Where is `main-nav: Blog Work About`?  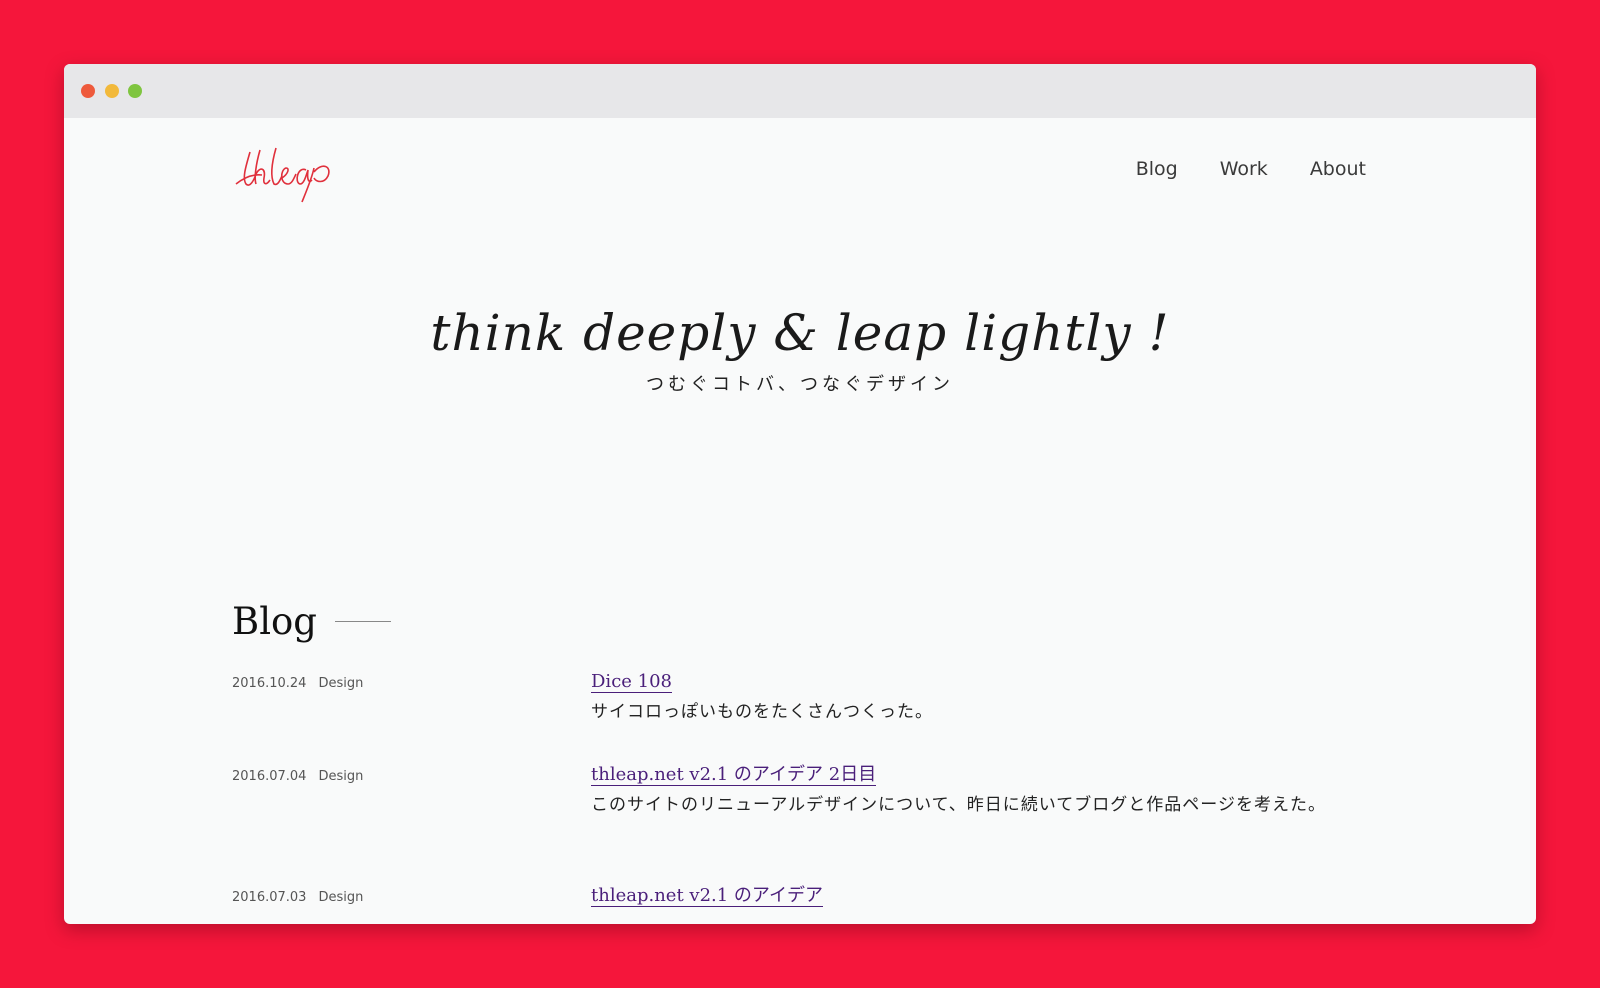
main-nav: Blog Work About is located at coordinates (1251, 169).